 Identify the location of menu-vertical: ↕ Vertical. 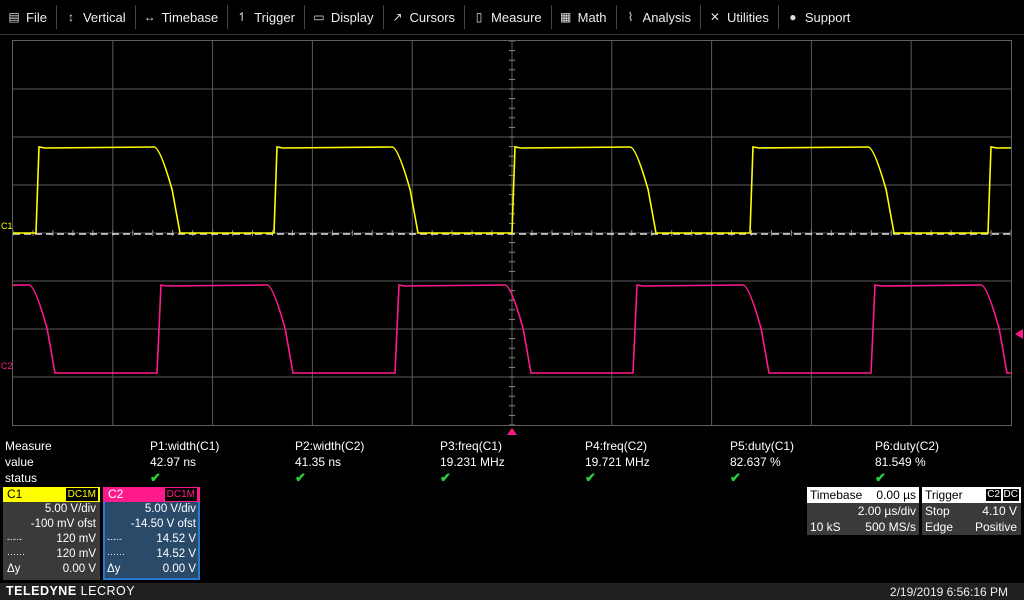
(96, 17).